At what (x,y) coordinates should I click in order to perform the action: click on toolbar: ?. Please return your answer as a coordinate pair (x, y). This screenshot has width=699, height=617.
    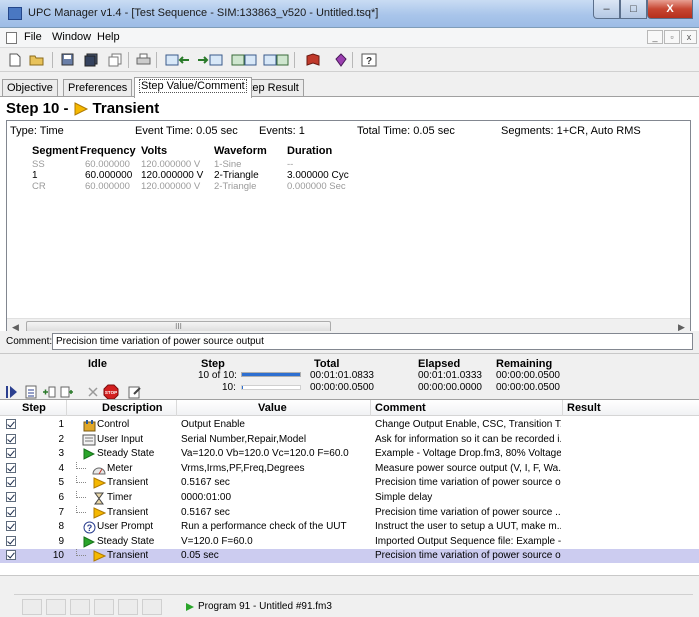
    Looking at the image, I should click on (349, 60).